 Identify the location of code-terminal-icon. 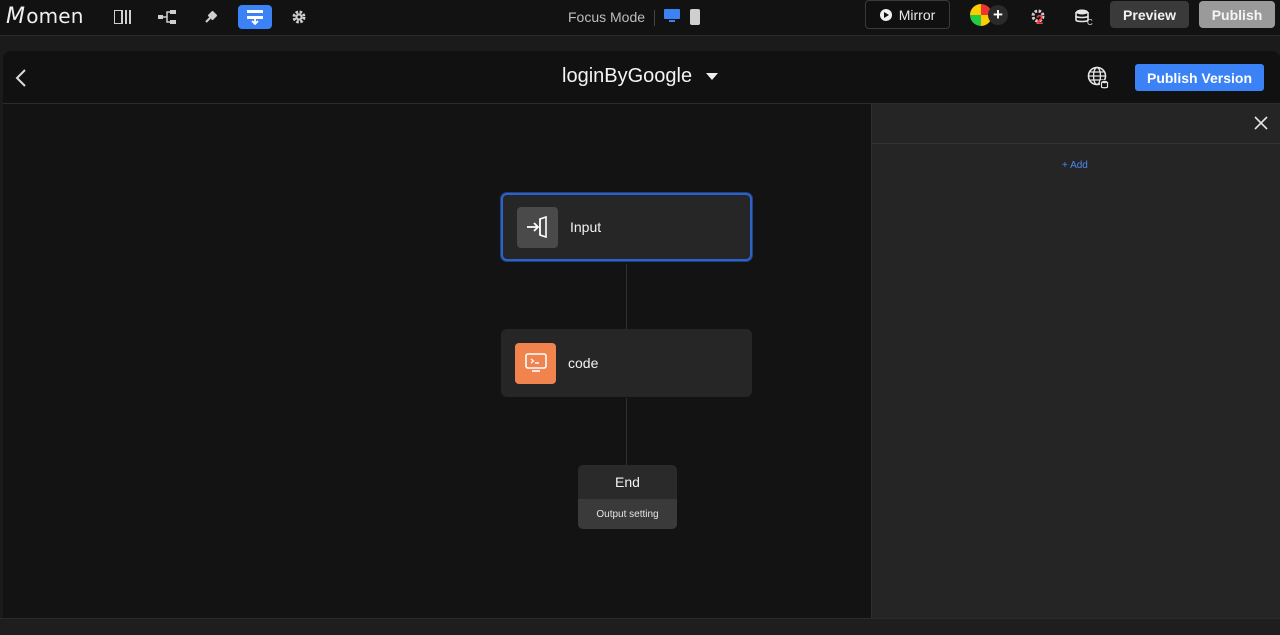
(535, 363).